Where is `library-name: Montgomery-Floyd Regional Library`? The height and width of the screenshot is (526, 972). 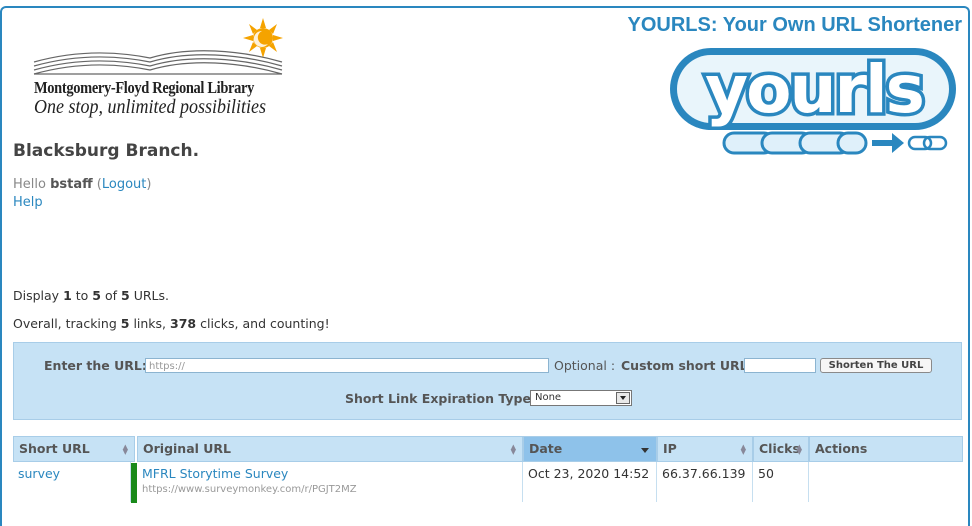 library-name: Montgomery-Floyd Regional Library is located at coordinates (144, 87).